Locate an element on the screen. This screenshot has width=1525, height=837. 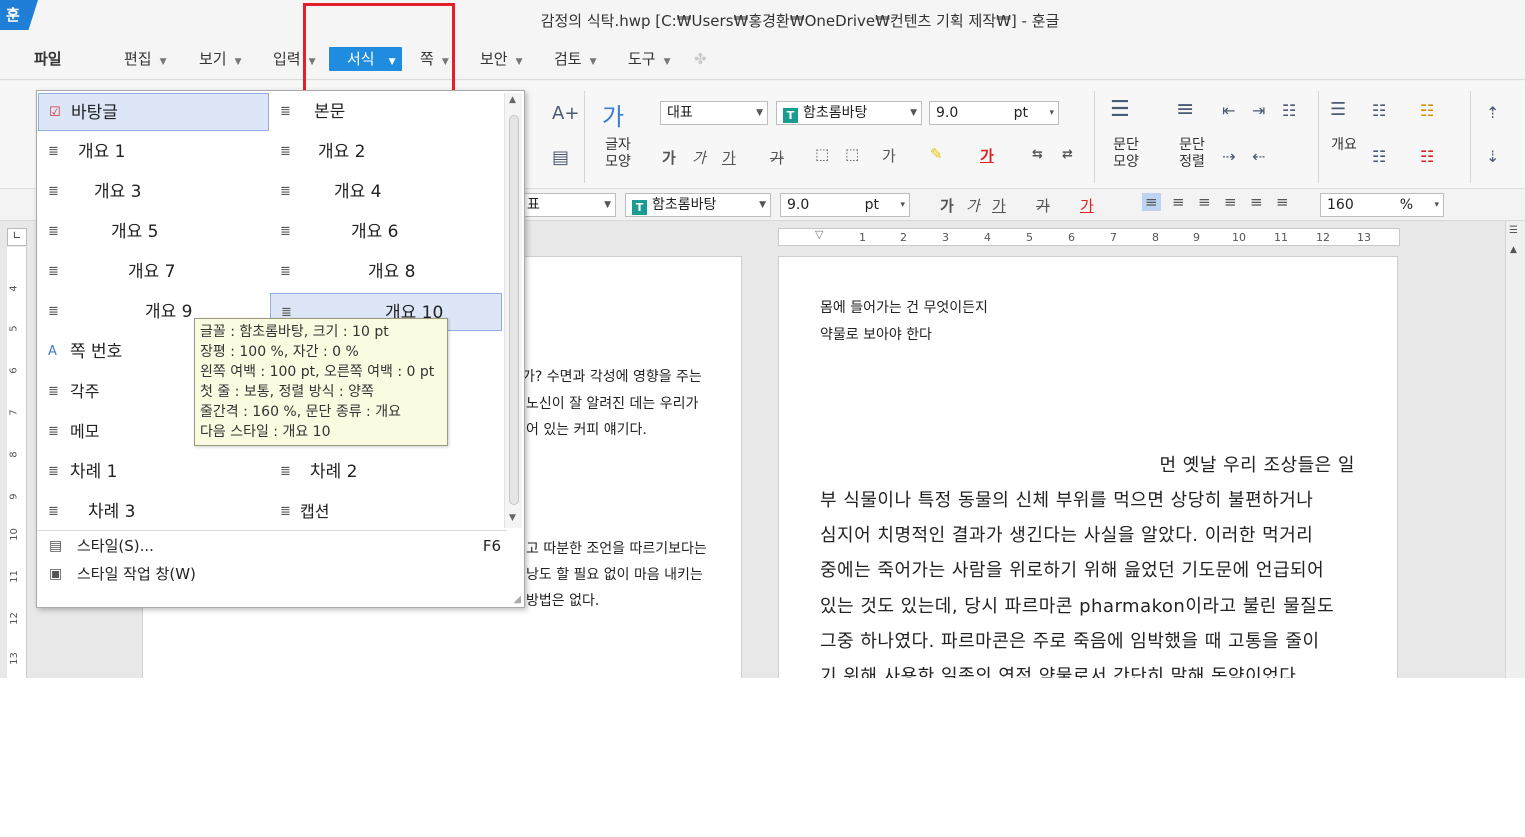
style-item-본문: ≣ 본문 is located at coordinates (386, 112).